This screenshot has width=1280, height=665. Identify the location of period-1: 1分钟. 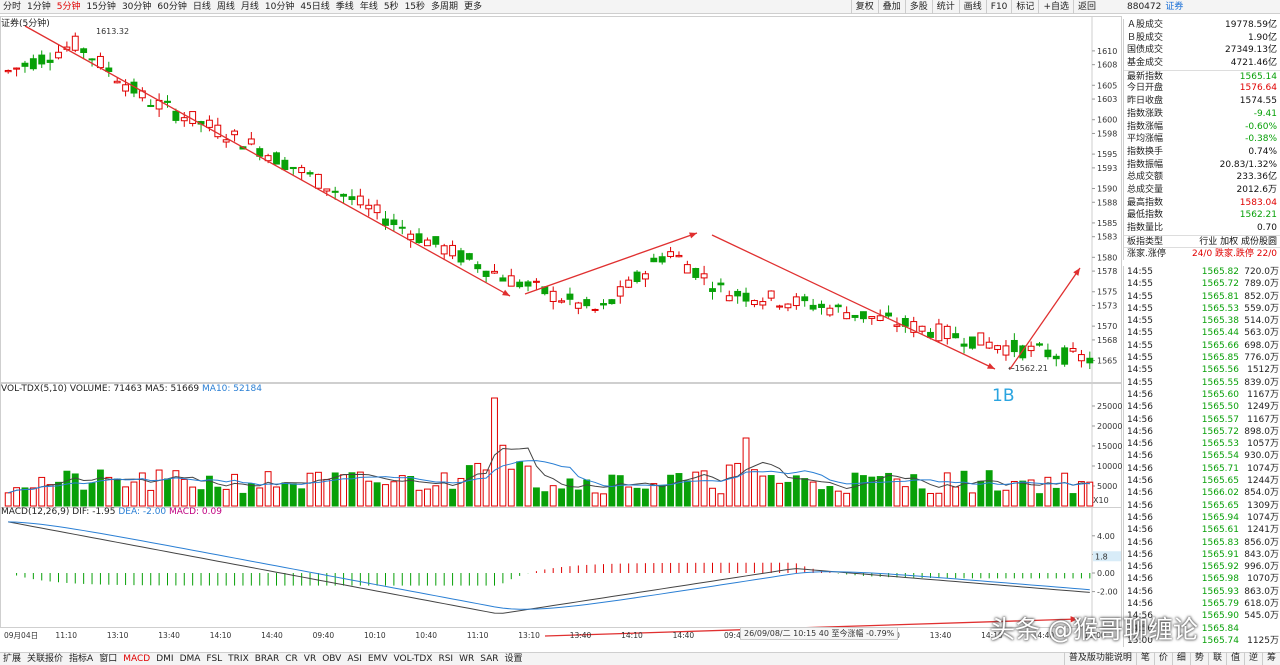
(39, 7).